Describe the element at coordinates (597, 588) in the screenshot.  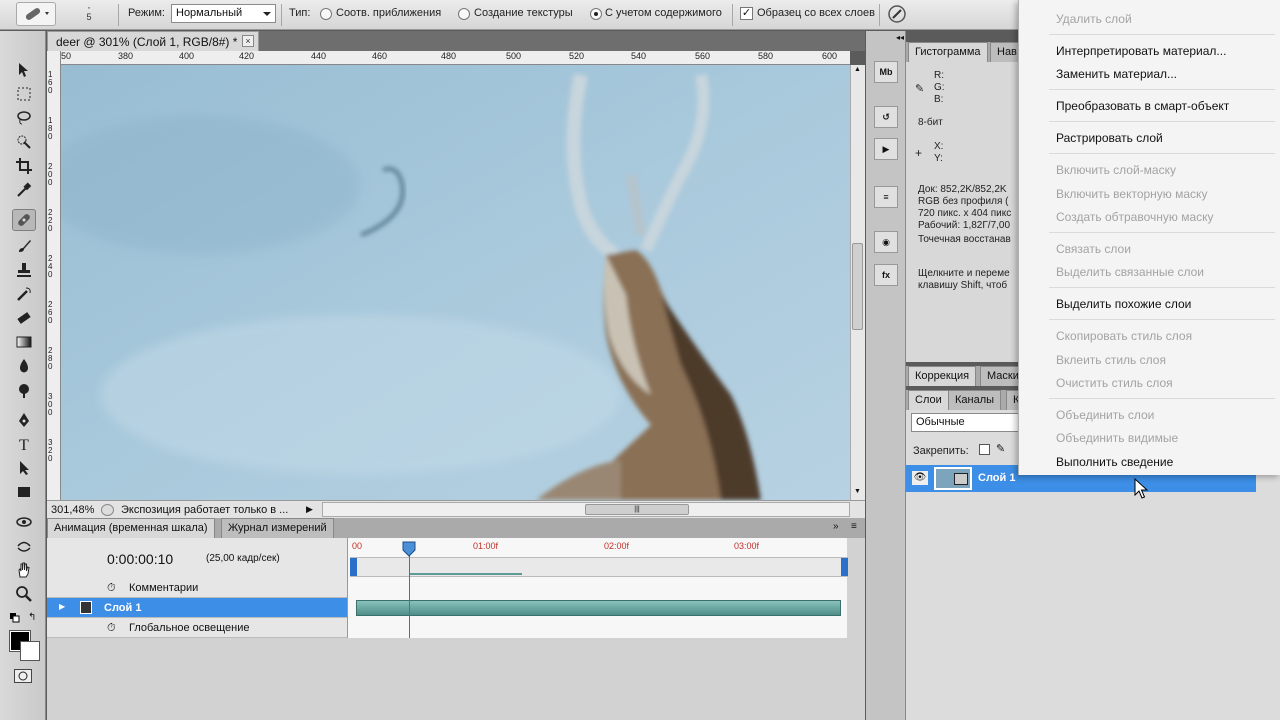
I see `timeline-track-area` at that location.